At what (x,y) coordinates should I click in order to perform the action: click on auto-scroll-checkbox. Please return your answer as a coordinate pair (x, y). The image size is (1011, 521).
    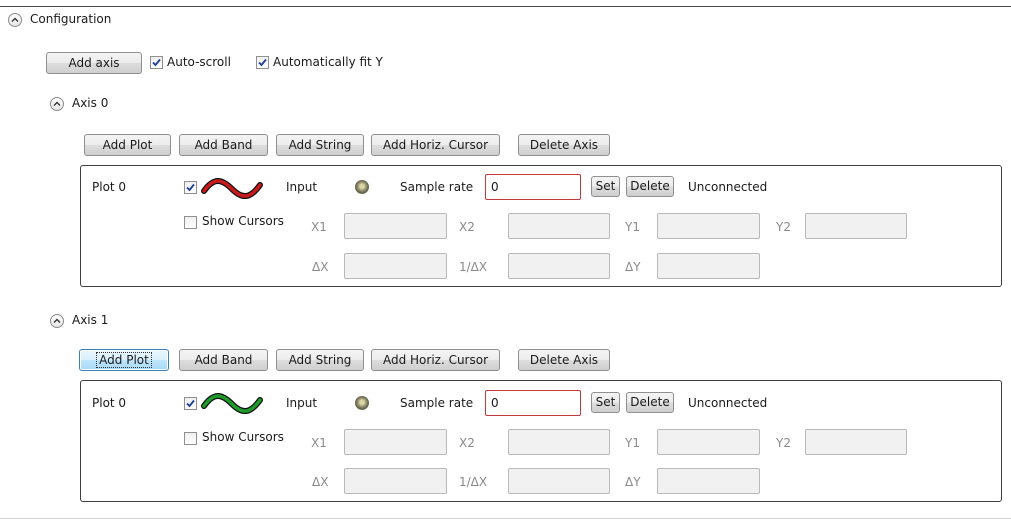
    Looking at the image, I should click on (156, 62).